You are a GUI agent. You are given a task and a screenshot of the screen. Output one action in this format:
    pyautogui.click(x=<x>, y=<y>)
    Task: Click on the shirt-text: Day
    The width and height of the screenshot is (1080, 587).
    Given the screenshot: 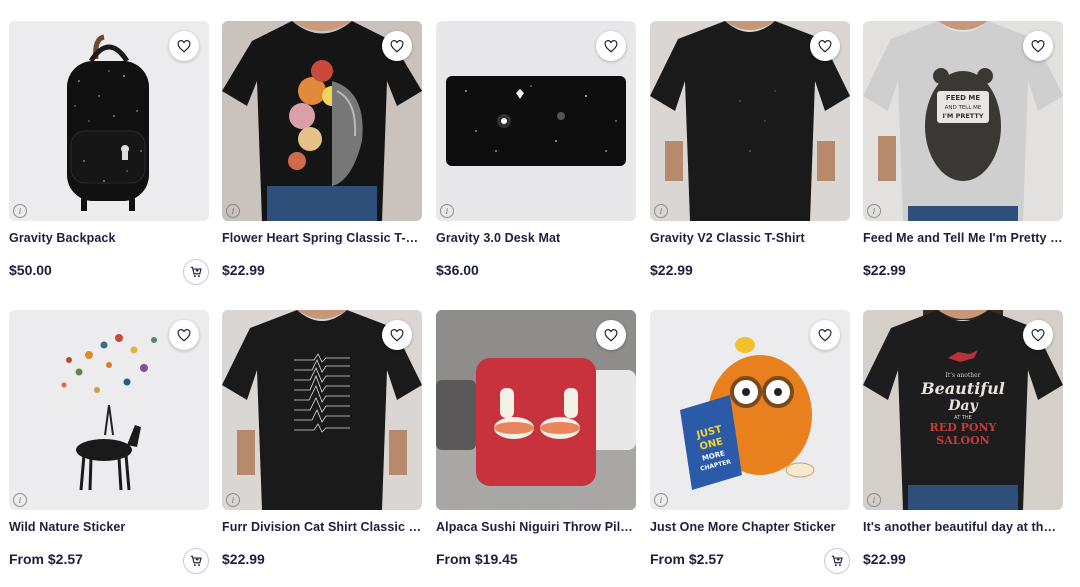 What is the action you would take?
    pyautogui.click(x=962, y=406)
    